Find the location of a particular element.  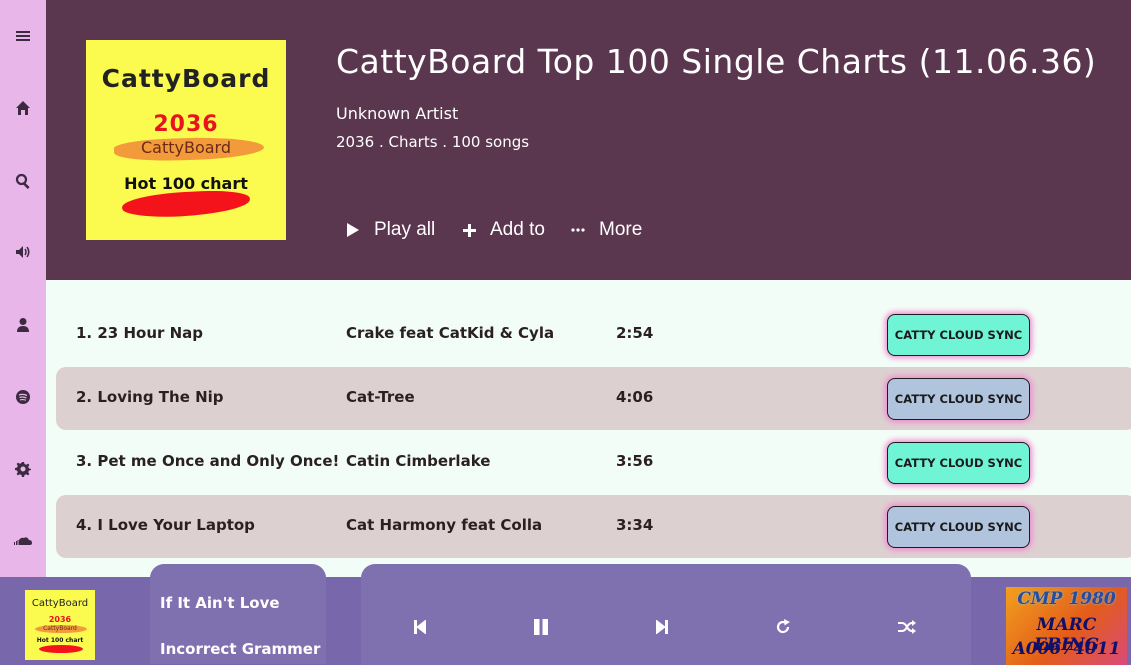

track-duration: 3:56 is located at coordinates (635, 461).